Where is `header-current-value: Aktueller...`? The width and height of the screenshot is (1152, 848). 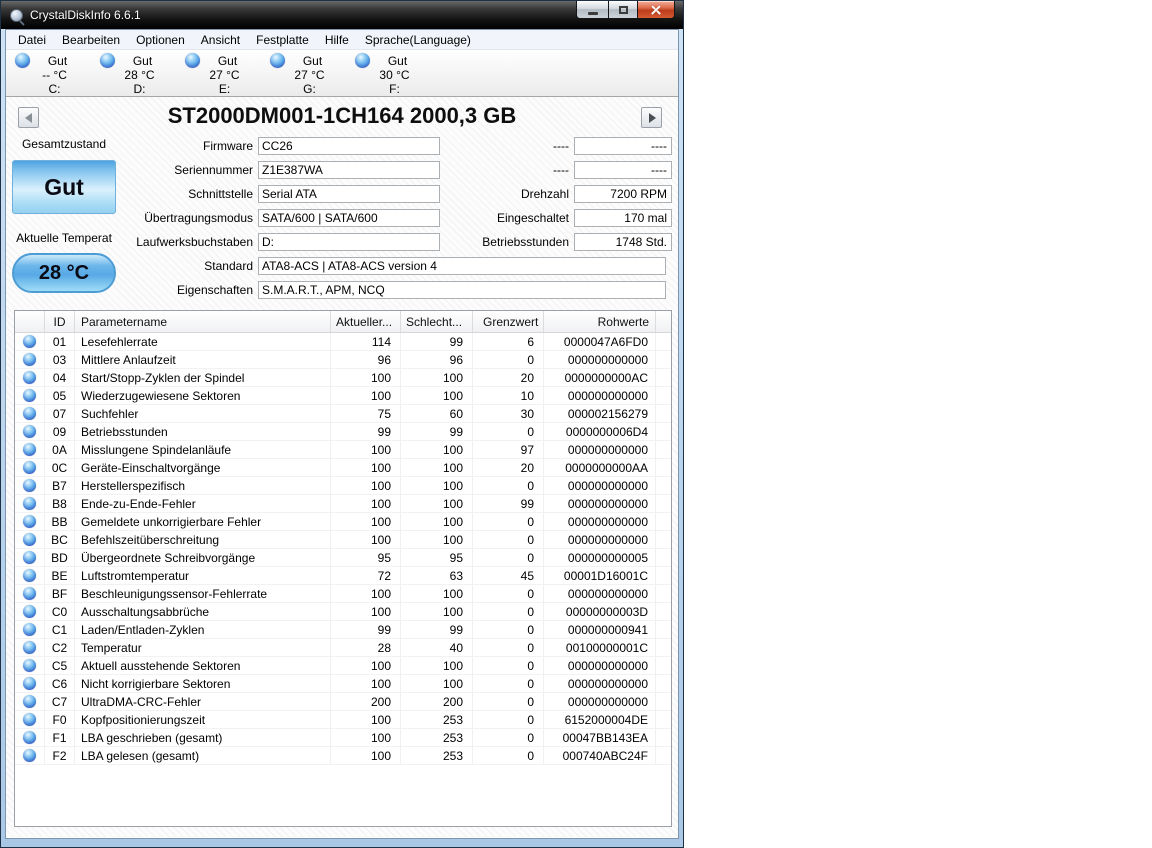
header-current-value: Aktueller... is located at coordinates (366, 321).